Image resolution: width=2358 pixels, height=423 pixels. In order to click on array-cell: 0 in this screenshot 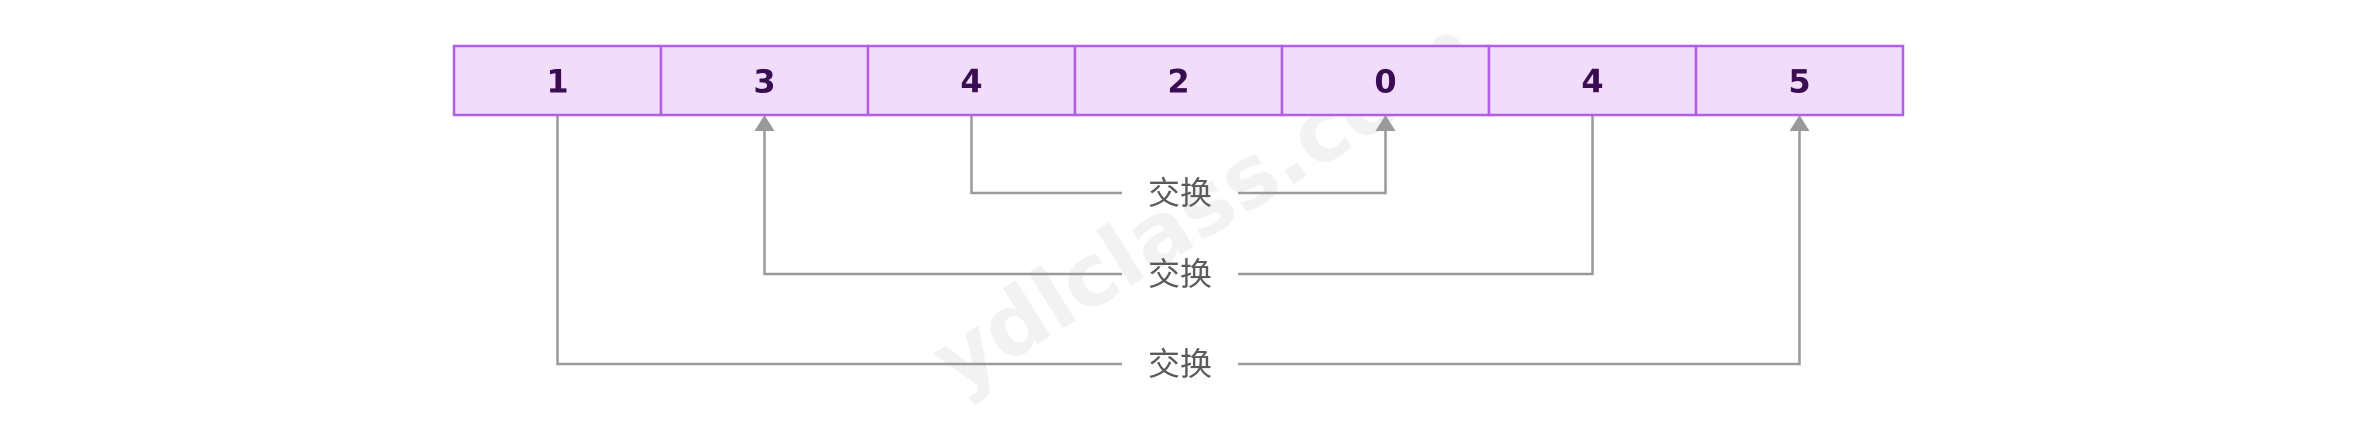, I will do `click(1385, 80)`.